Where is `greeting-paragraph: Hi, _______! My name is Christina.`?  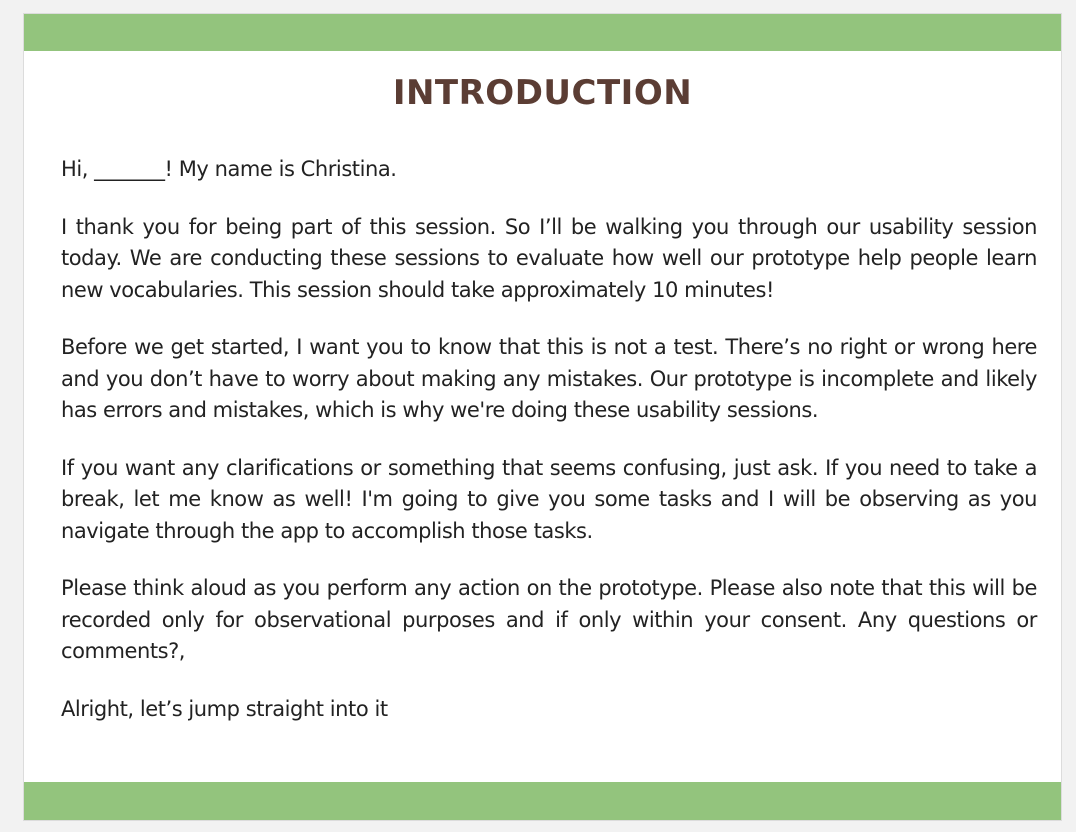
greeting-paragraph: Hi, _______! My name is Christina. is located at coordinates (229, 169).